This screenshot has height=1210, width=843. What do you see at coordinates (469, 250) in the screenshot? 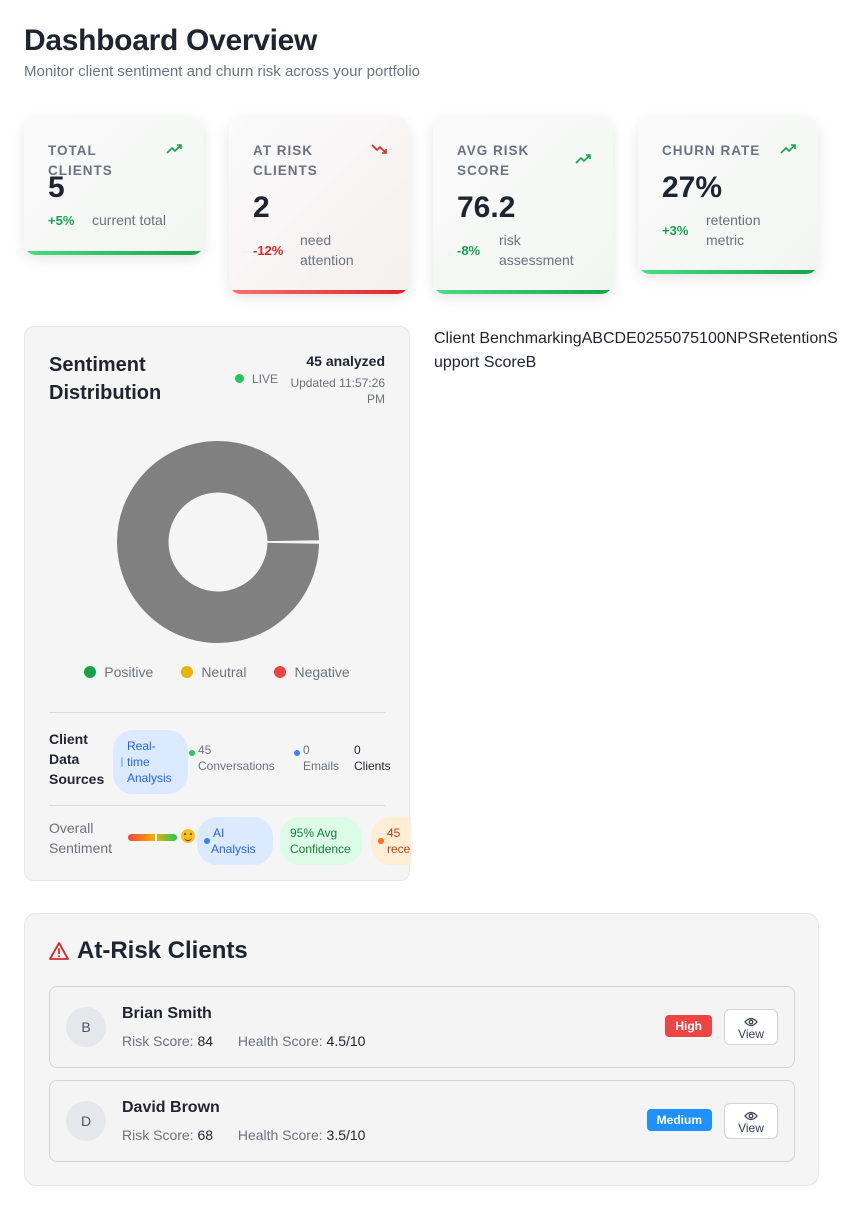
I see `kpi-change: -8%` at bounding box center [469, 250].